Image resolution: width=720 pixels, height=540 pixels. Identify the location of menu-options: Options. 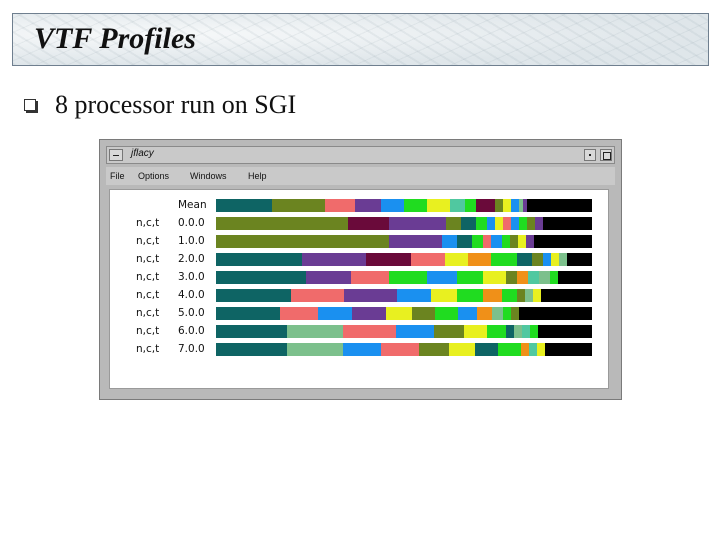
(153, 176).